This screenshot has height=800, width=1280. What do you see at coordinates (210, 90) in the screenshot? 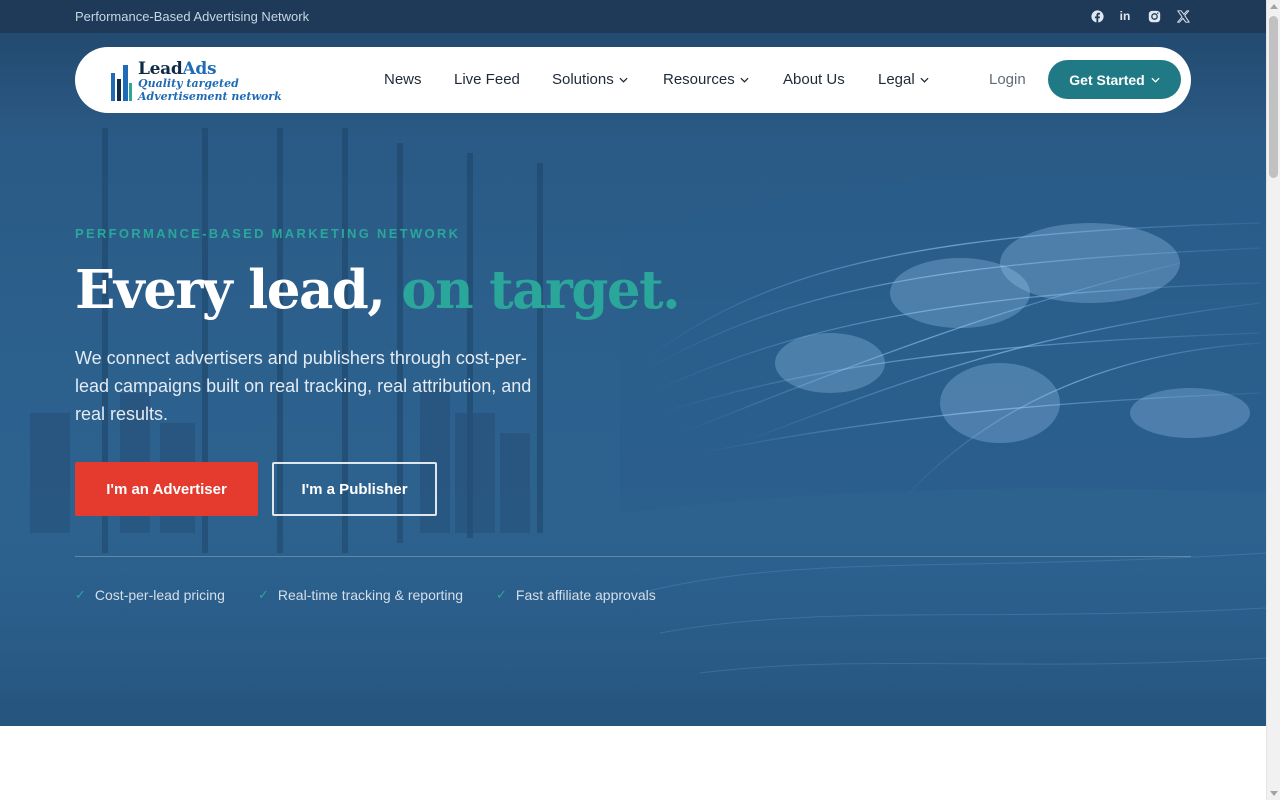
I see `logo-tagline: Quality targeted Advertisement network` at bounding box center [210, 90].